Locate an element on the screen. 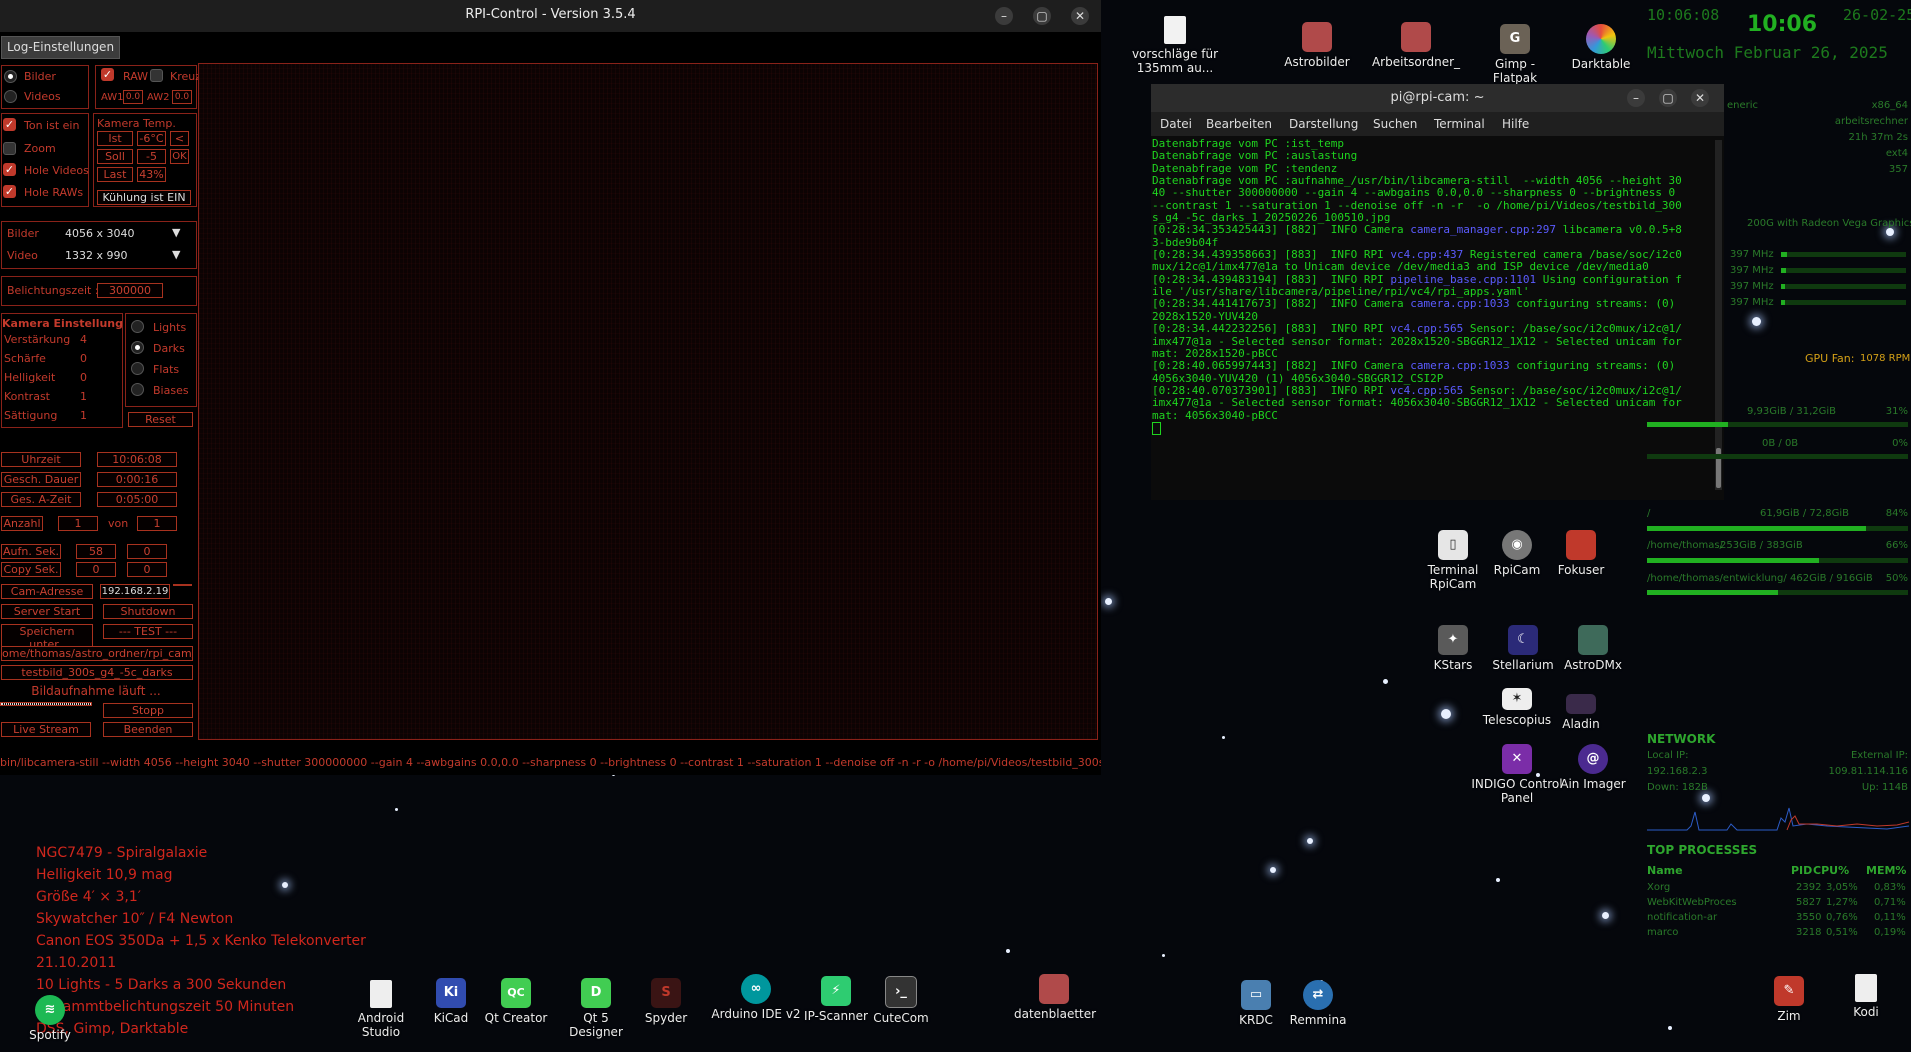 The image size is (1911, 1052). temp-ok-button: OK is located at coordinates (179, 156).